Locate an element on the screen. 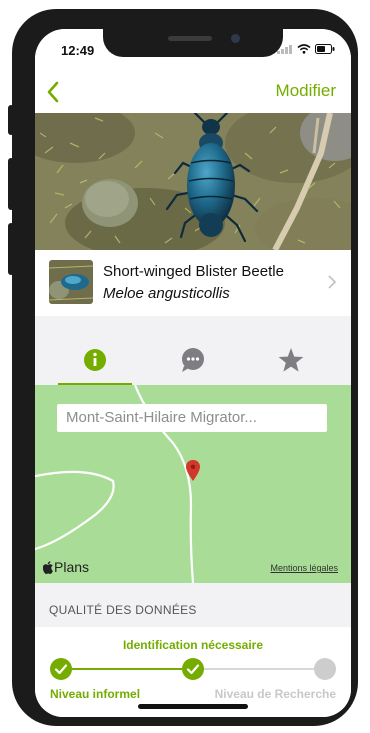 Image resolution: width=370 pixels, height=733 pixels. maps-attribution: Plans is located at coordinates (66, 567).